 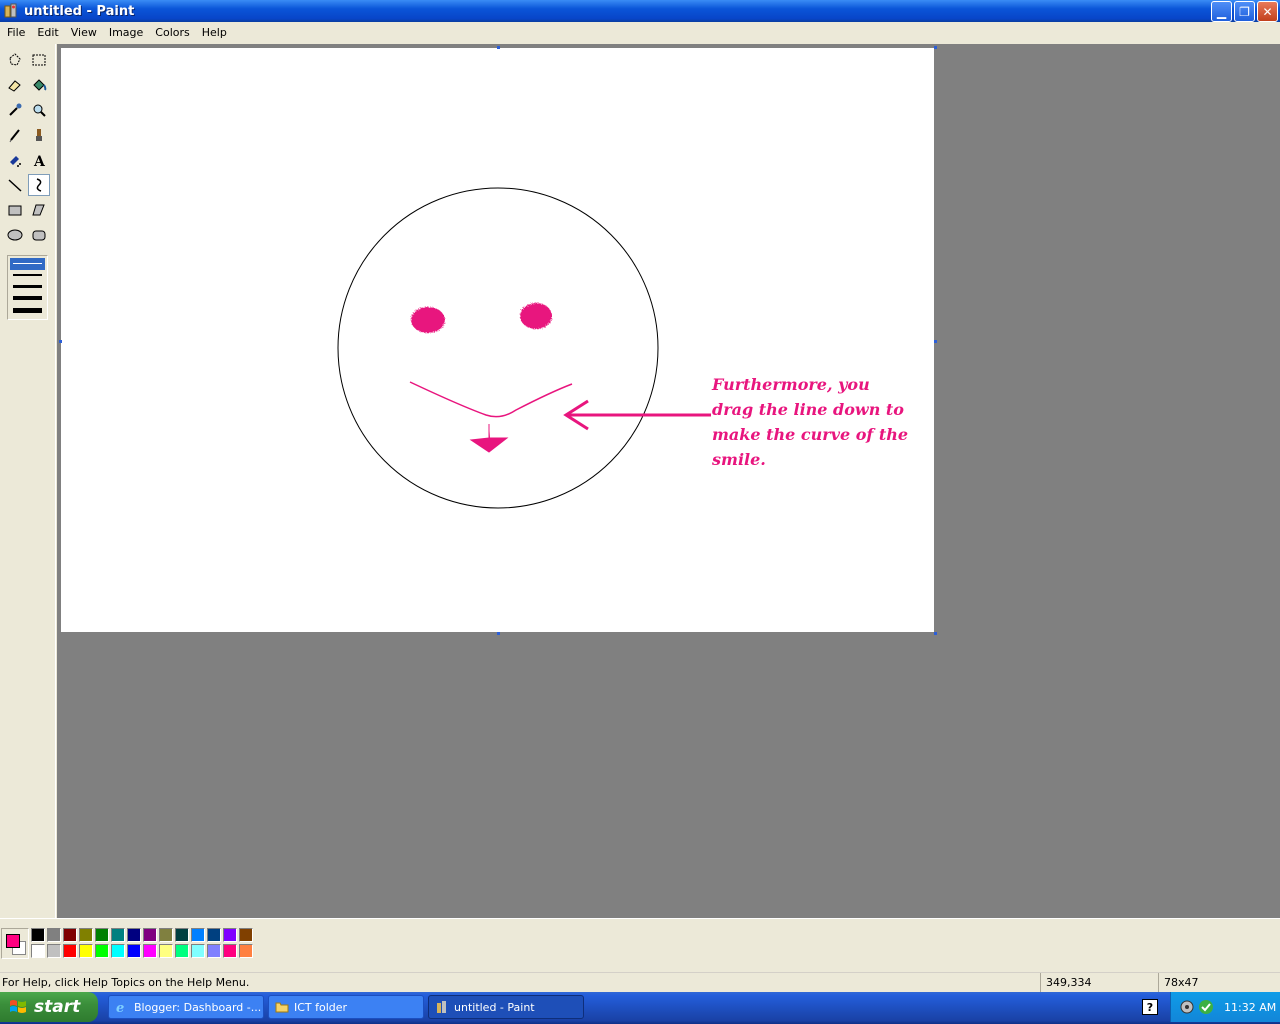 I want to click on curve-icon, so click(x=39, y=185).